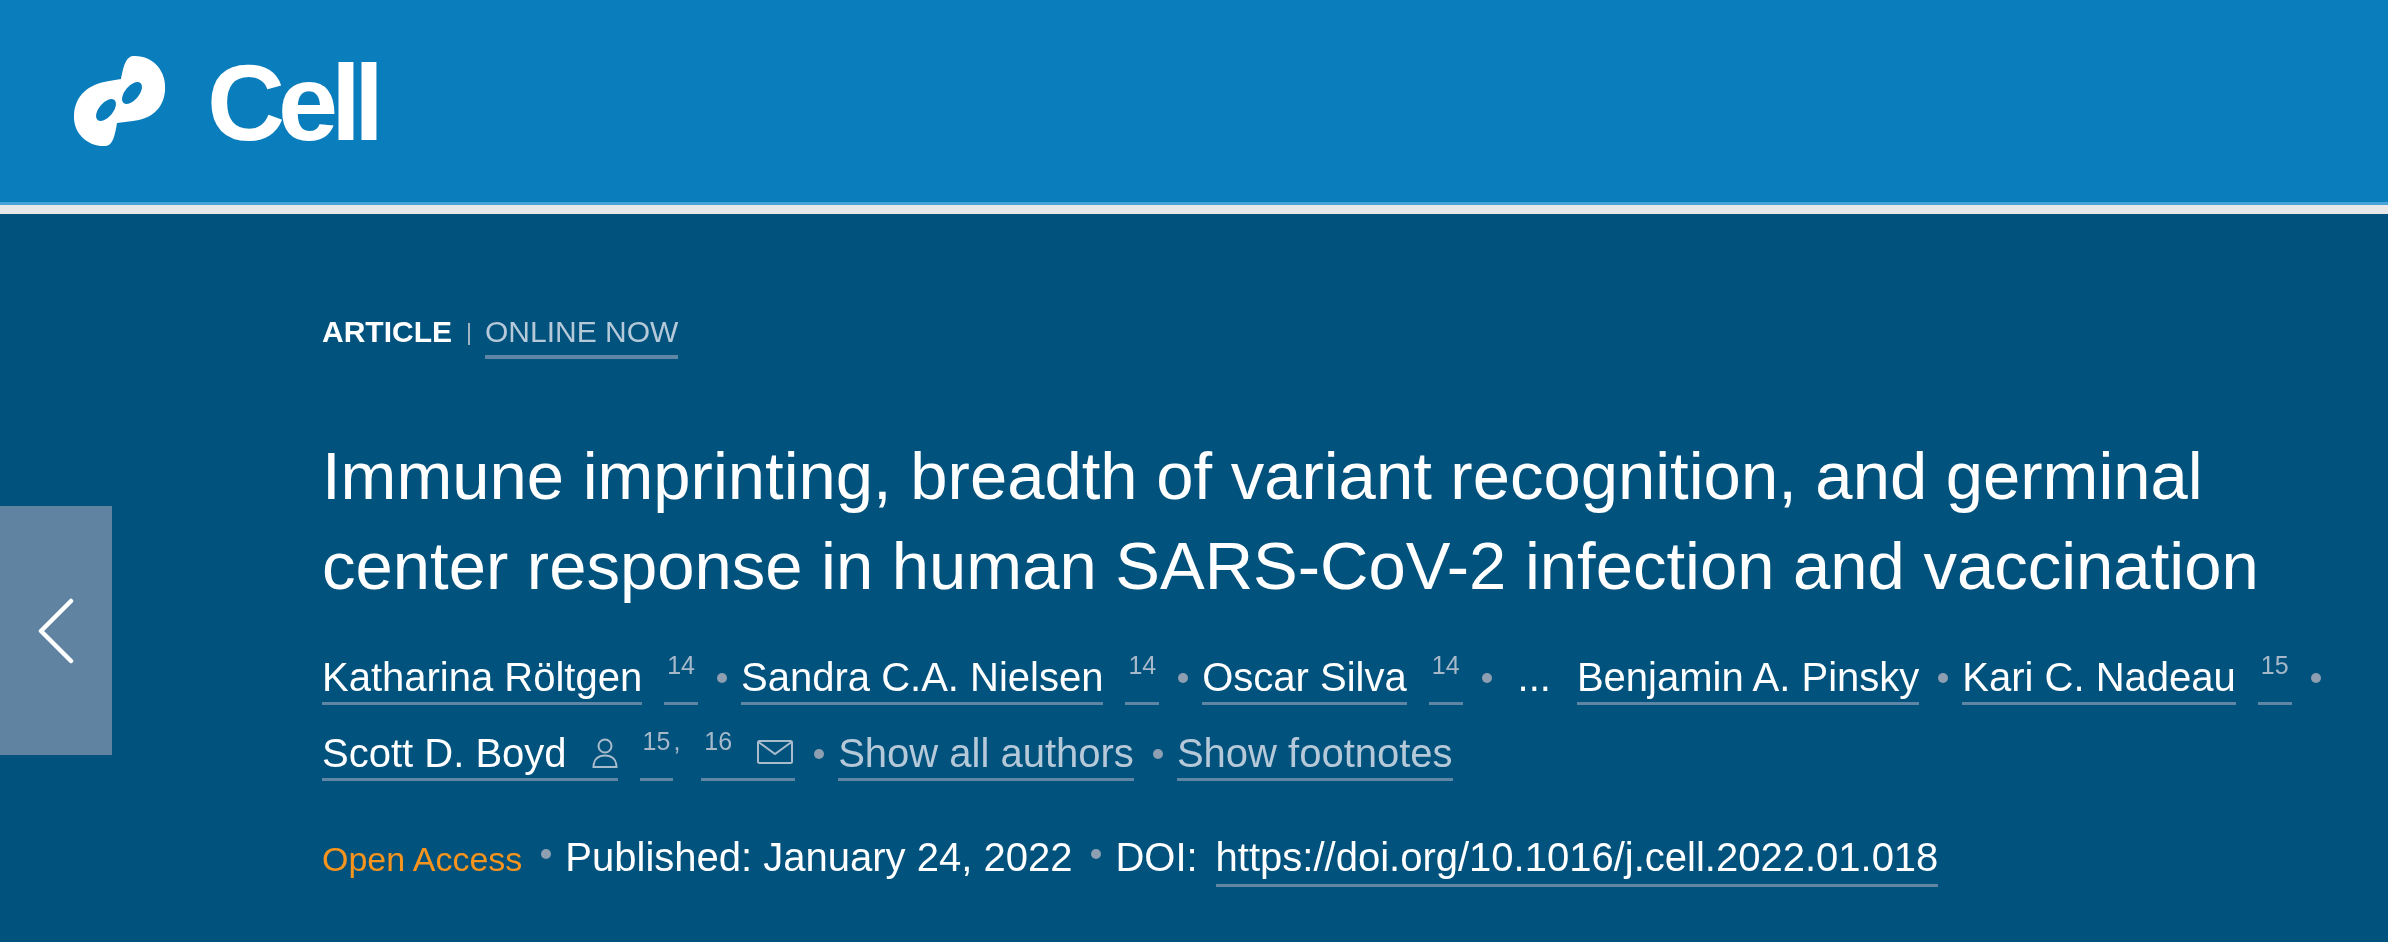 The height and width of the screenshot is (942, 2388). What do you see at coordinates (1577, 860) in the screenshot?
I see `doi-link: https://doi.org/10.1016/j.cell.2022.01.018` at bounding box center [1577, 860].